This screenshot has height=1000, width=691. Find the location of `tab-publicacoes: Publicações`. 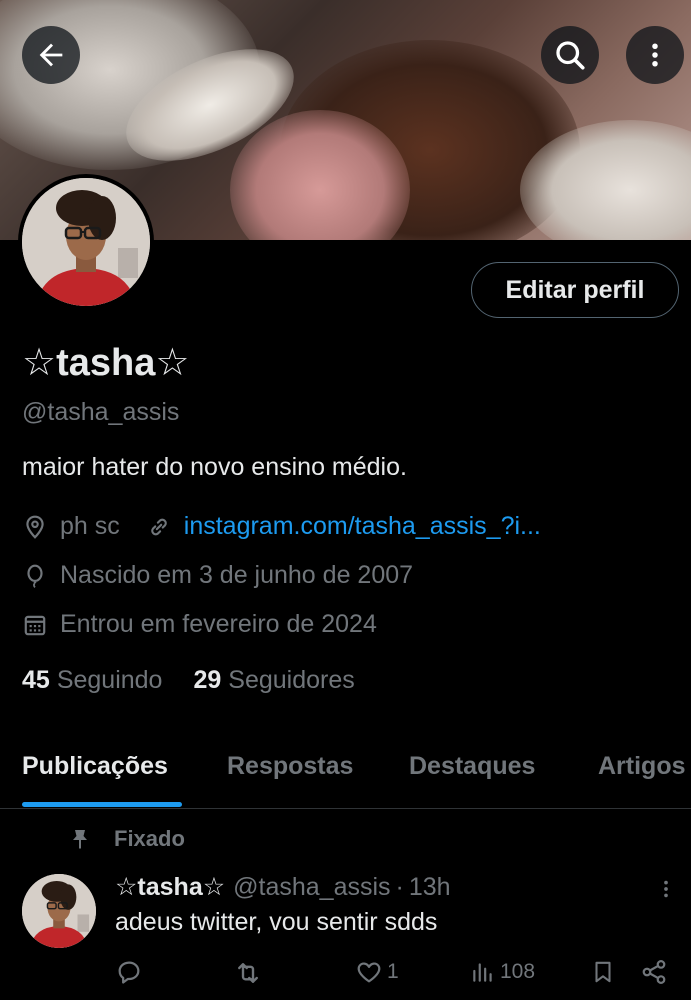

tab-publicacoes: Publicações is located at coordinates (95, 766).